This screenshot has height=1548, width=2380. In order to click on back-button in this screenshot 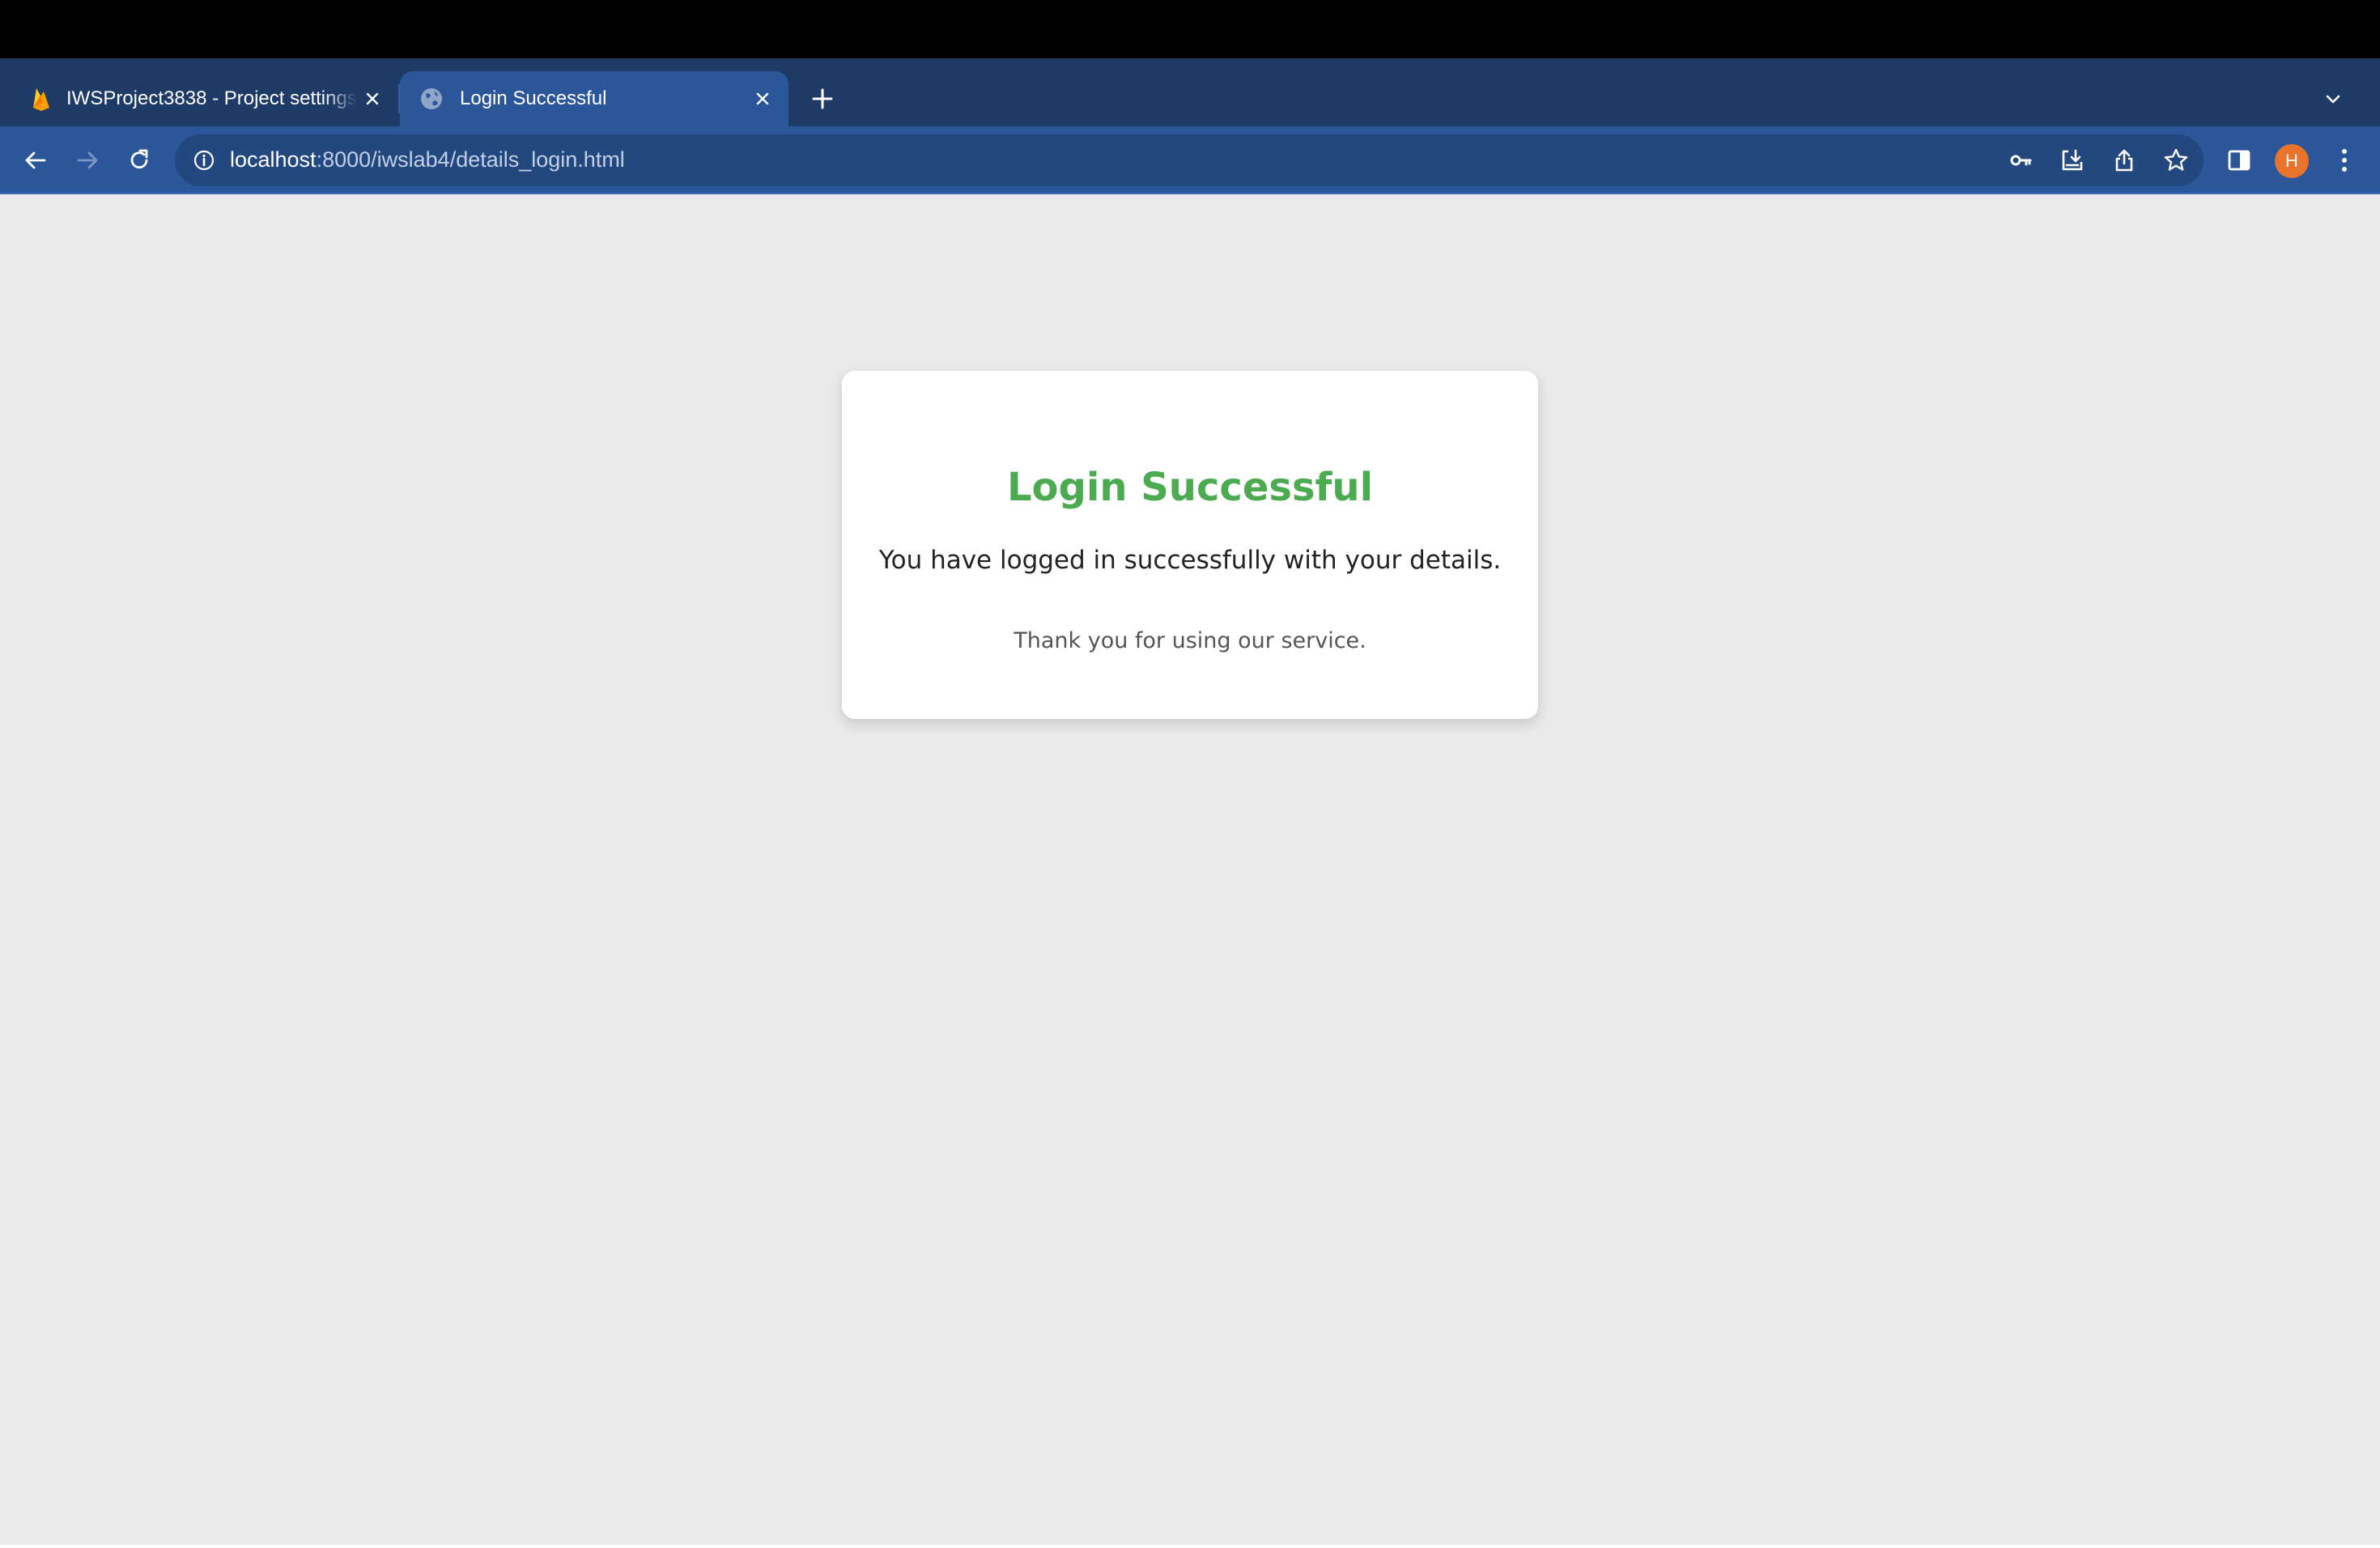, I will do `click(35, 160)`.